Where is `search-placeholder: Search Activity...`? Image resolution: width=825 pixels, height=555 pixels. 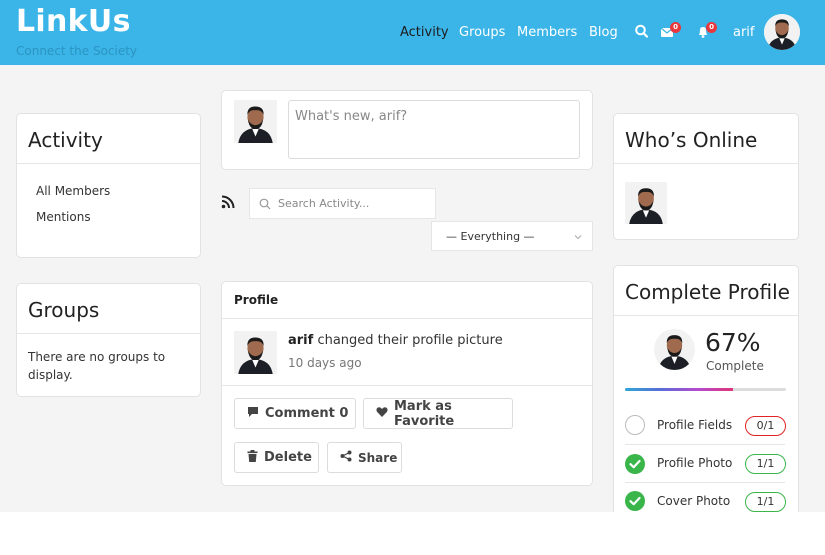
search-placeholder: Search Activity... is located at coordinates (324, 203).